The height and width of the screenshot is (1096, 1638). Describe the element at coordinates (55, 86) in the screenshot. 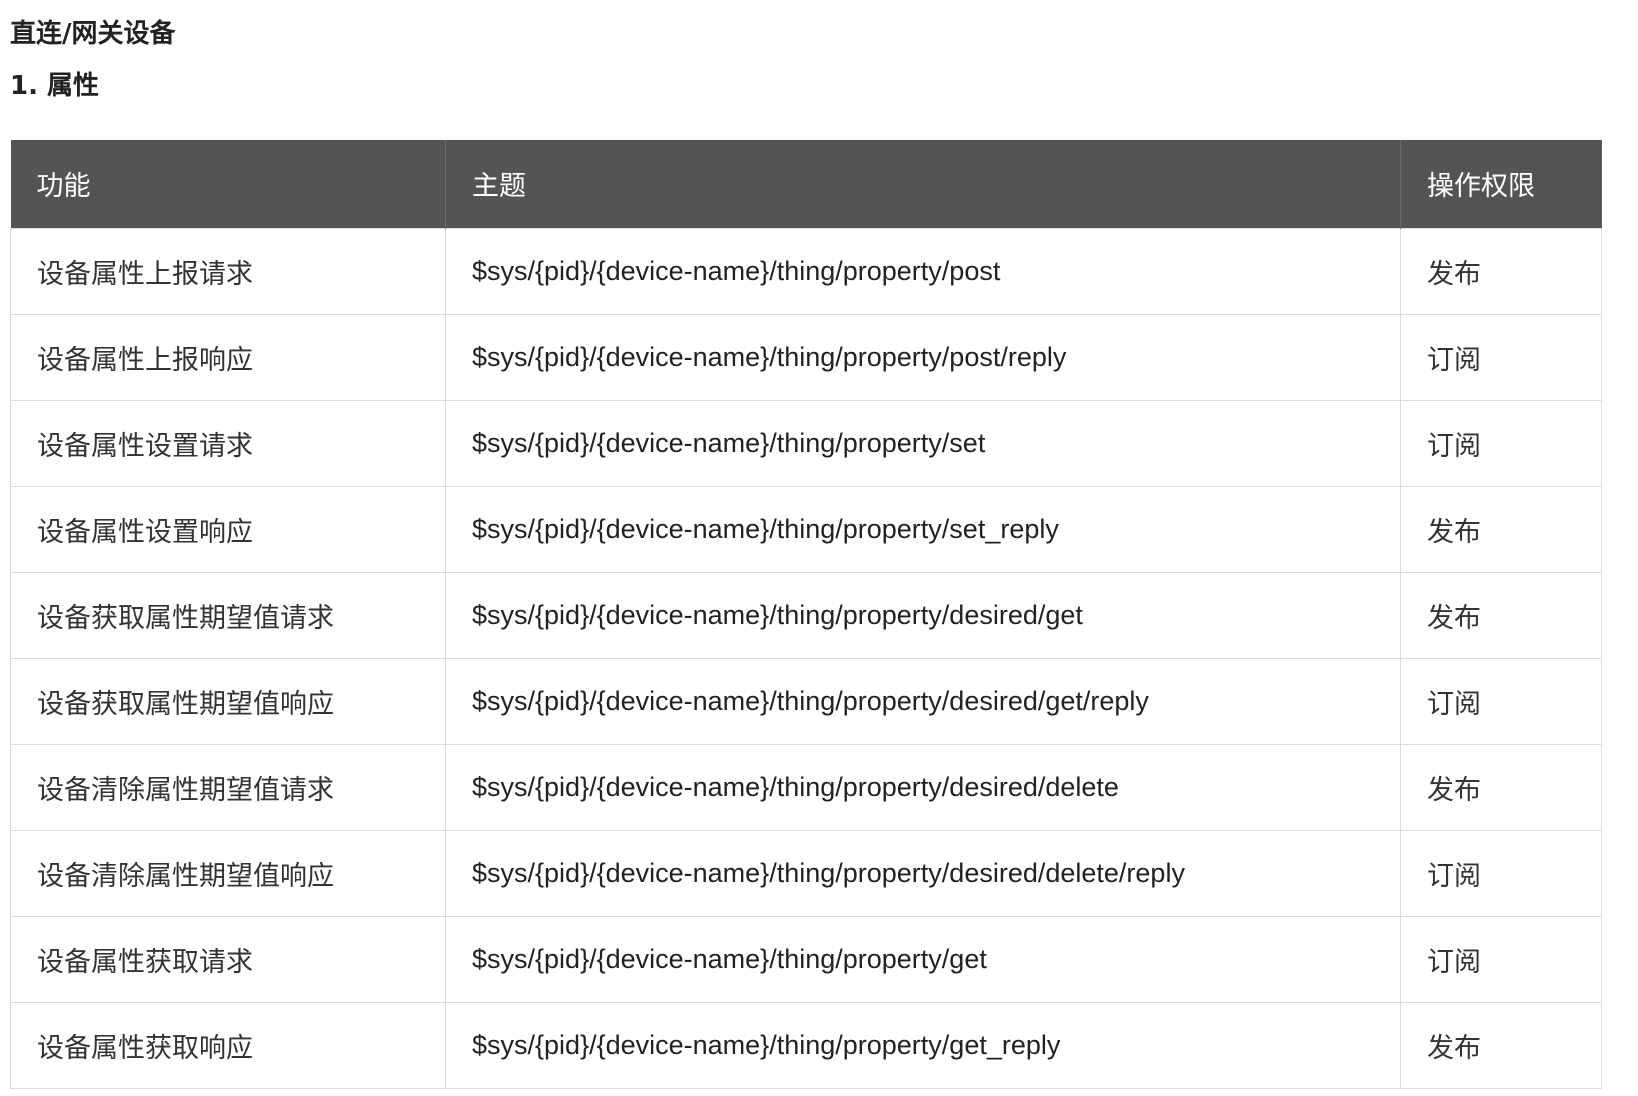

I see `subsection-heading: 1. 属性` at that location.